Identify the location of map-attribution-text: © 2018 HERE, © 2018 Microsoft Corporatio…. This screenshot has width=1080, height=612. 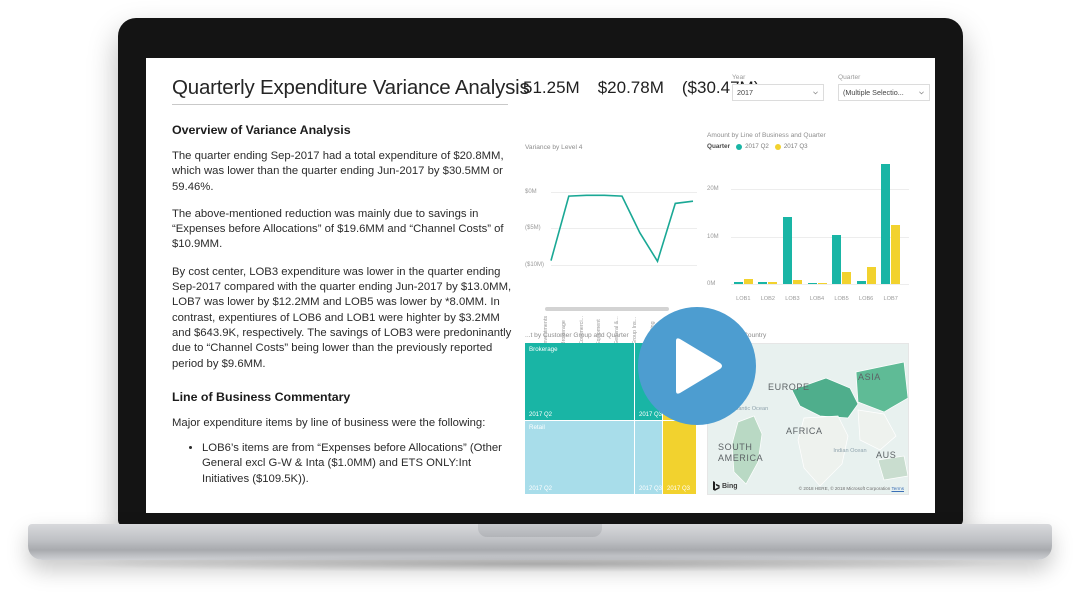
(844, 488).